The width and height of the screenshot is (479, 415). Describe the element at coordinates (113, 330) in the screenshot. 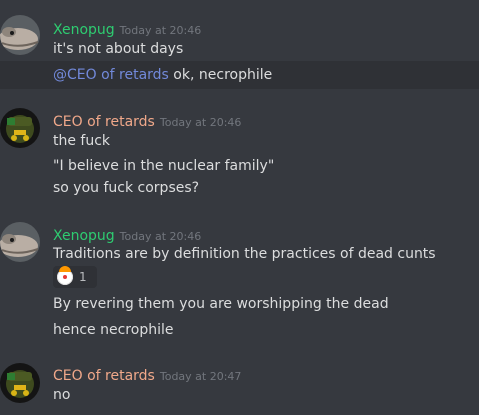

I see `message-text: hence necrophile` at that location.